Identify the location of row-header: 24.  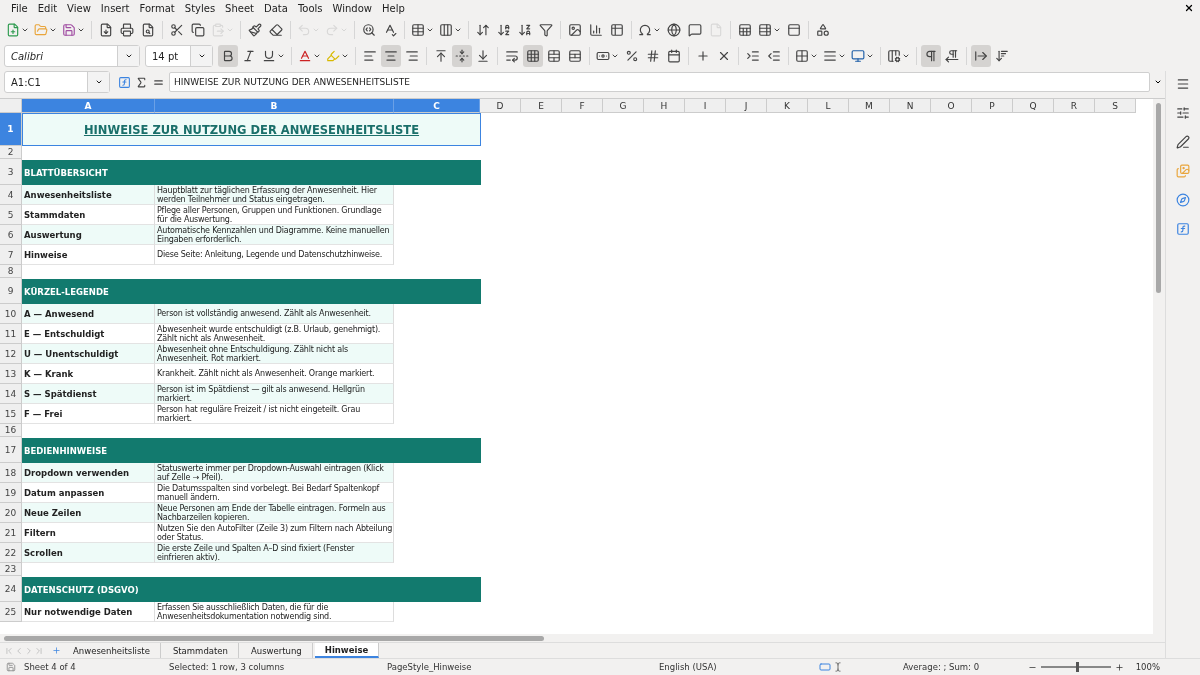
(11, 589).